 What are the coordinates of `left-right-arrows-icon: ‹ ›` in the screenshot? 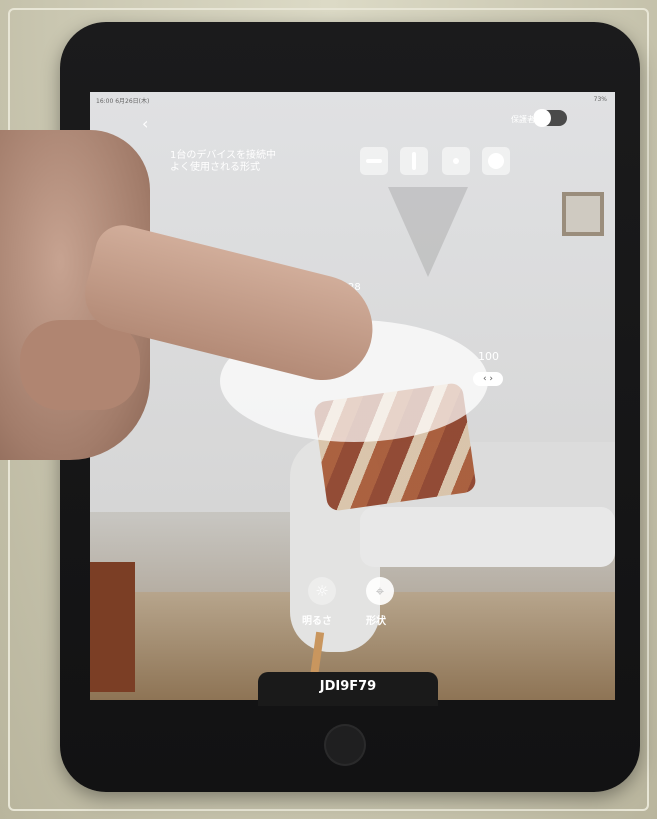 It's located at (488, 379).